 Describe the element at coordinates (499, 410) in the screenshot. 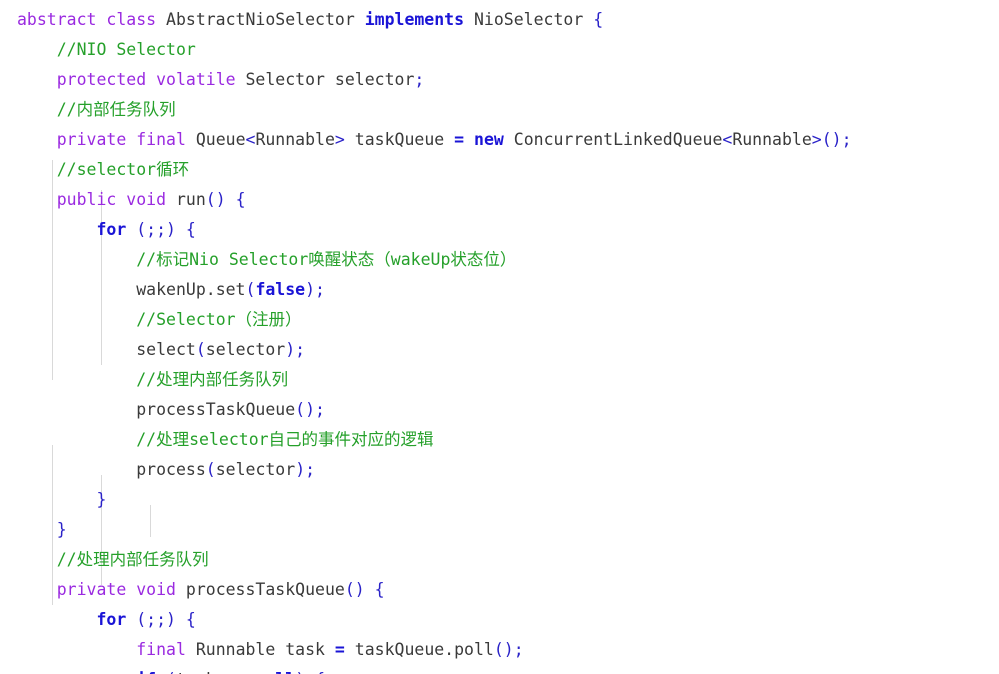

I see `code-line: processTaskQueue();` at that location.